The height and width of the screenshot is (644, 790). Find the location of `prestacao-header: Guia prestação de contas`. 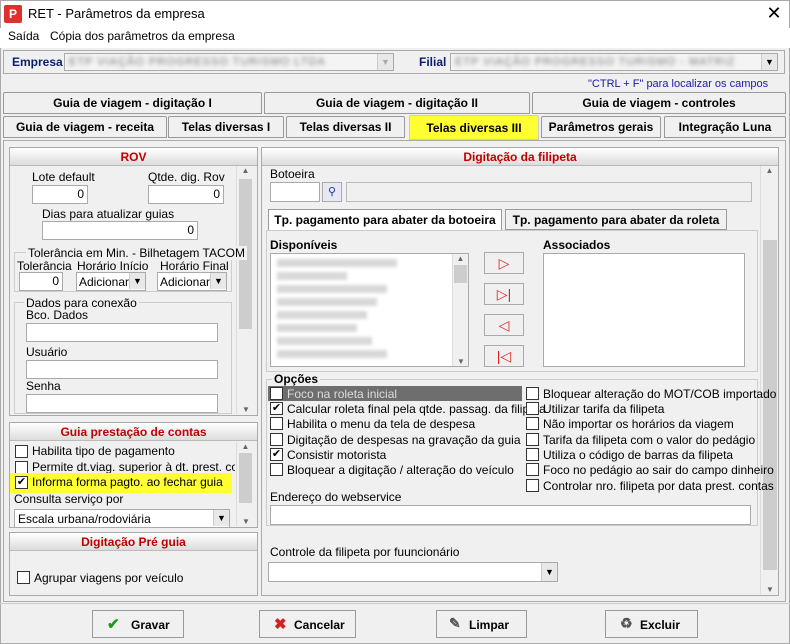

prestacao-header: Guia prestação de contas is located at coordinates (133, 432).